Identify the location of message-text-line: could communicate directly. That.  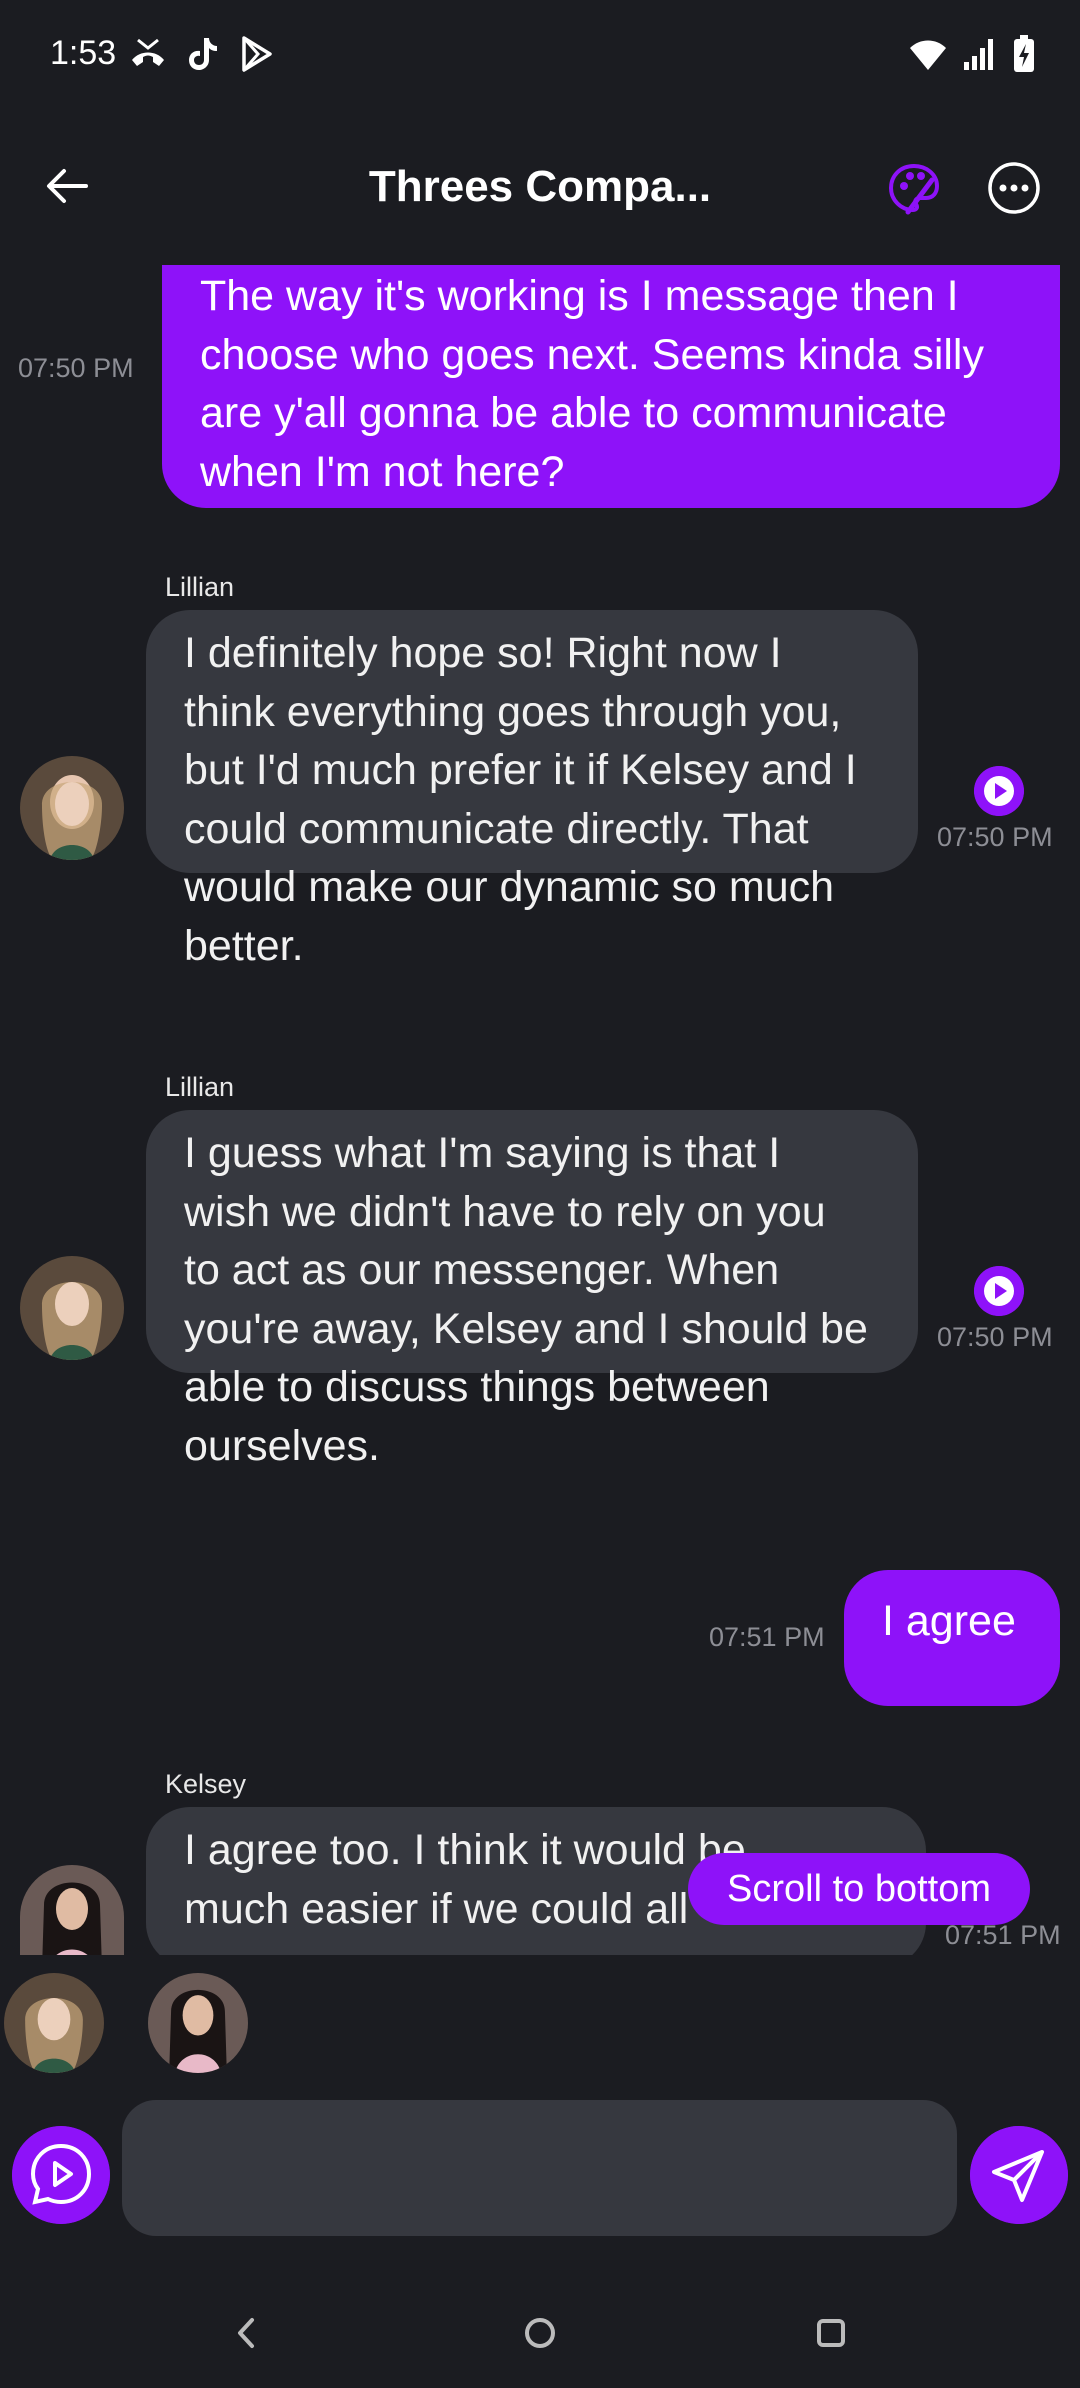
(496, 828).